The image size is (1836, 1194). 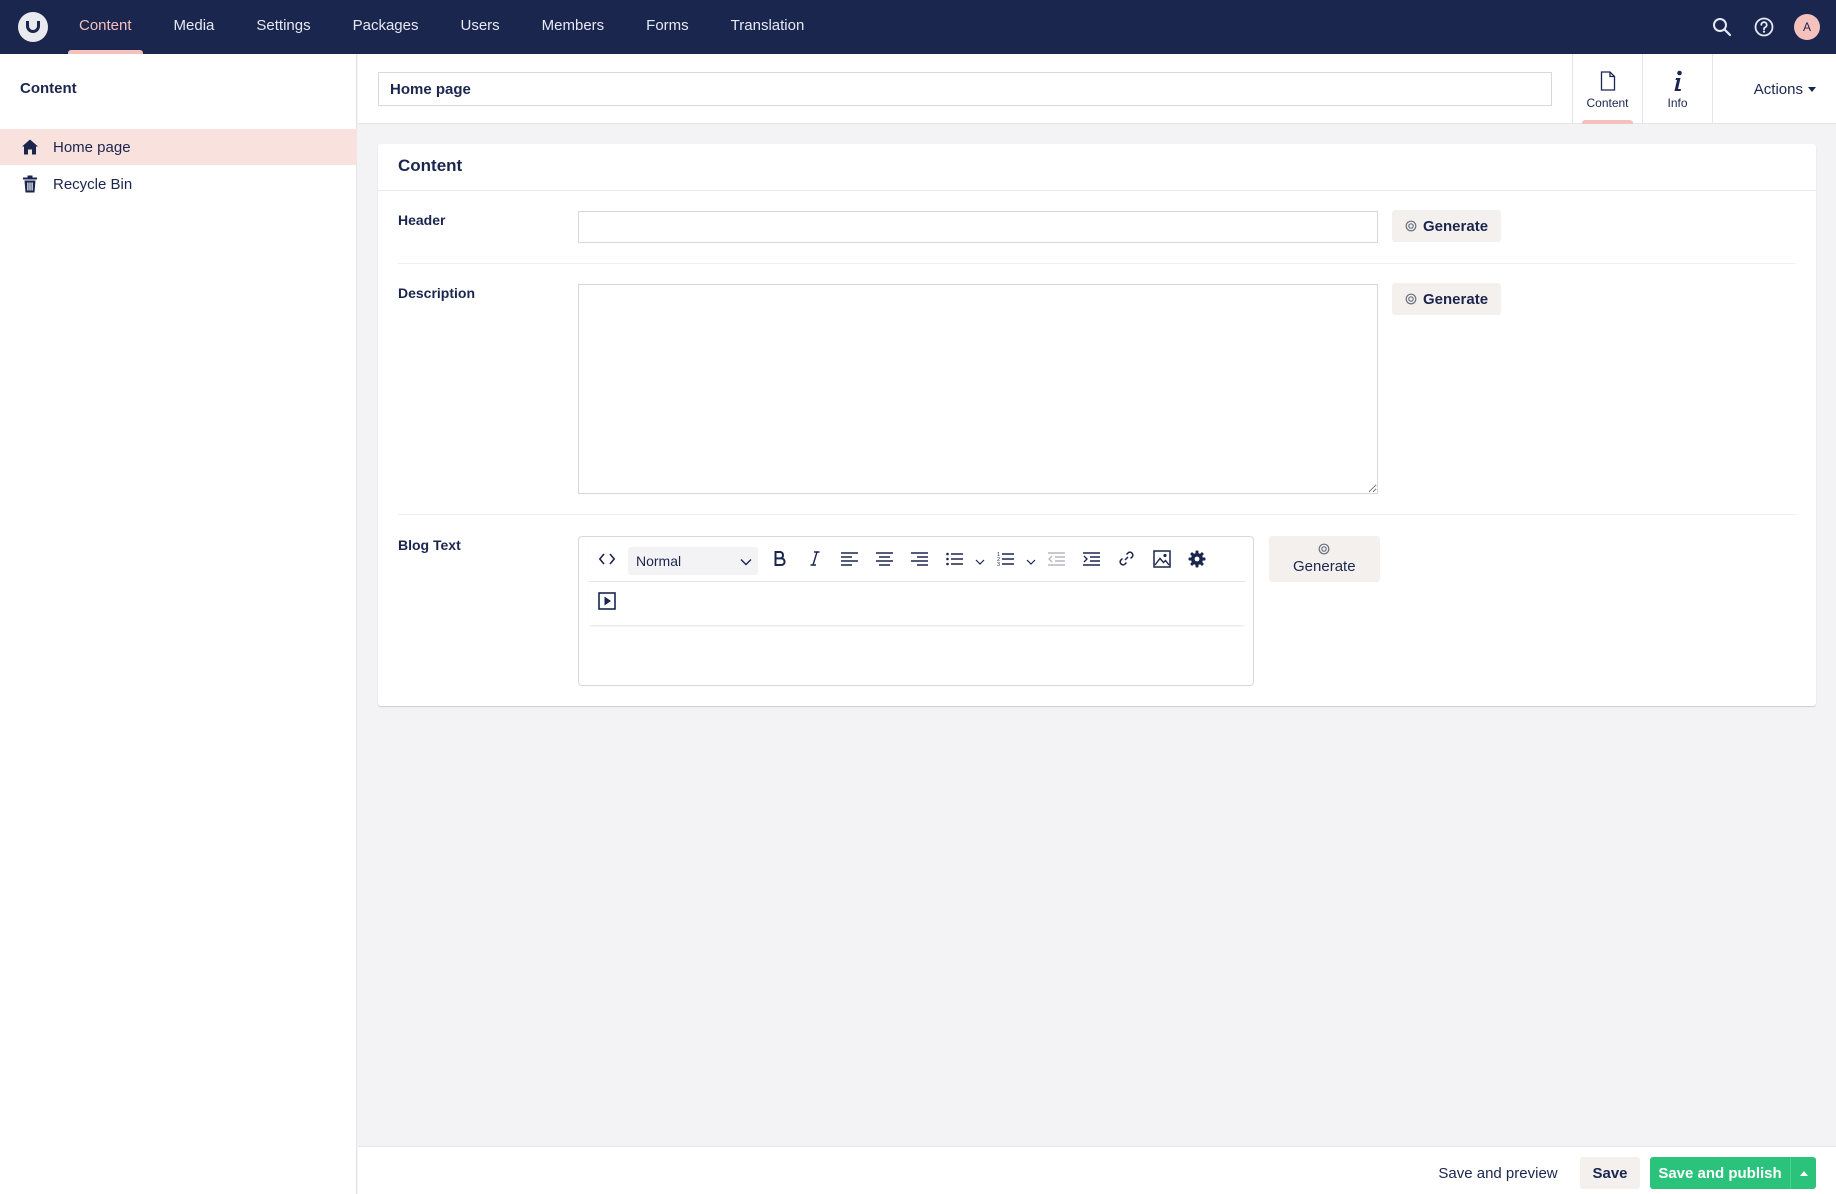 I want to click on format-select-value: Normal, so click(x=659, y=561).